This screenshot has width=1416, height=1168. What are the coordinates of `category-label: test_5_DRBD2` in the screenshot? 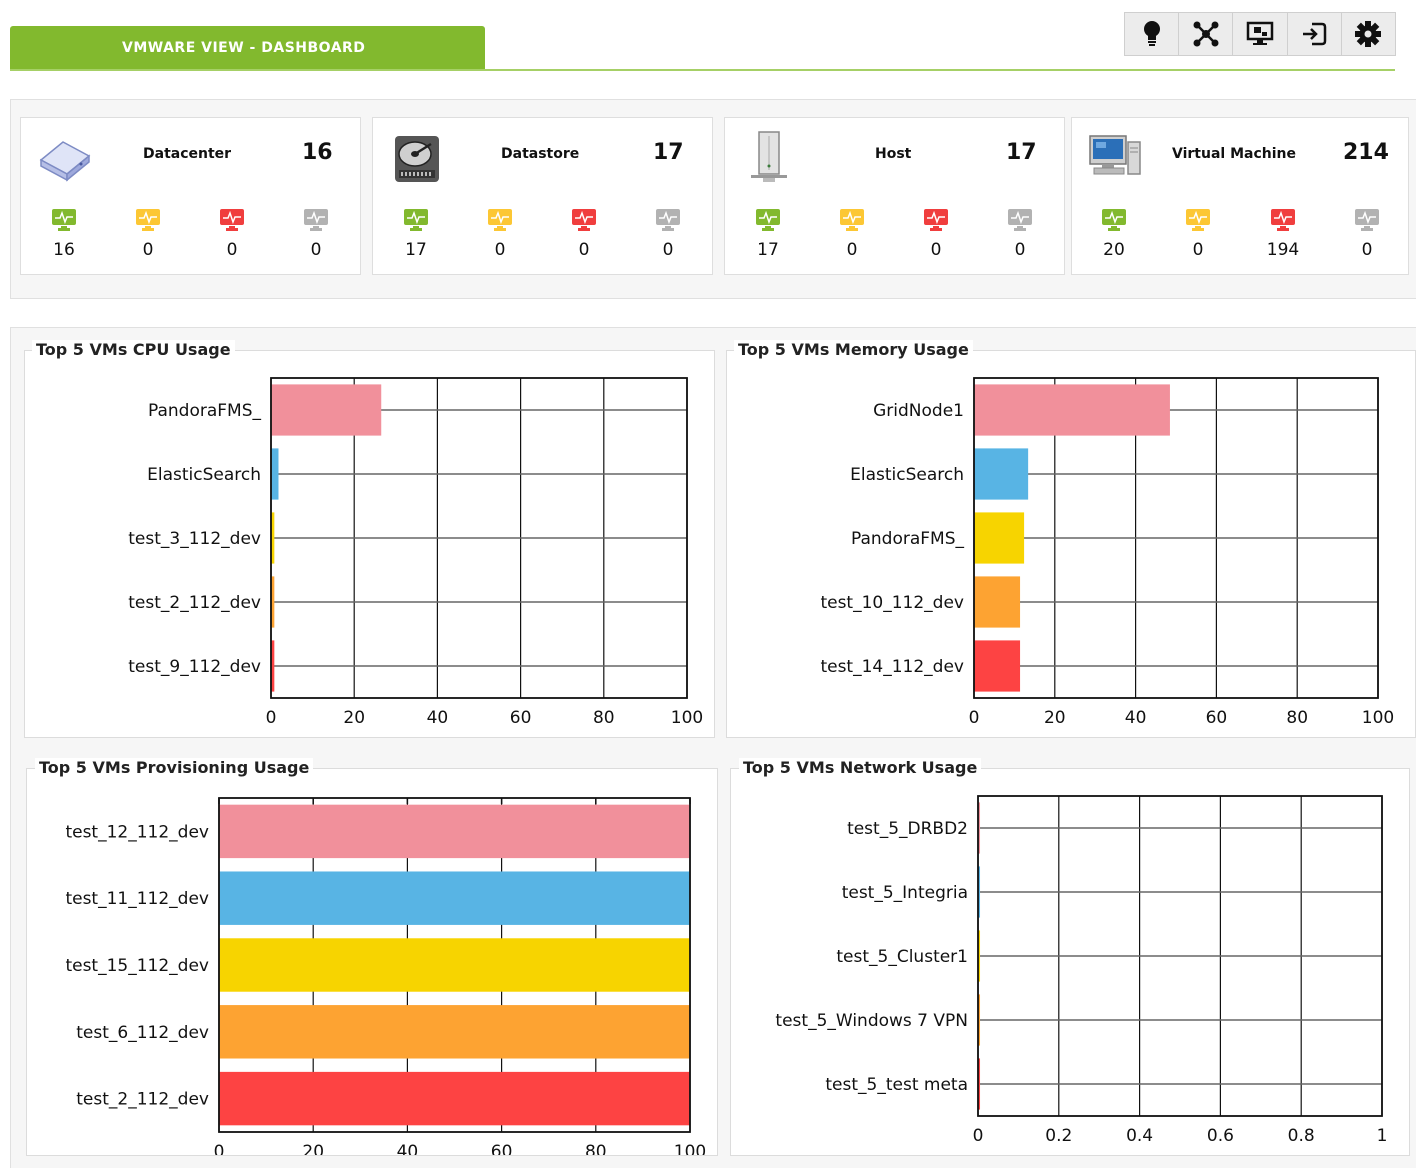 It's located at (907, 829).